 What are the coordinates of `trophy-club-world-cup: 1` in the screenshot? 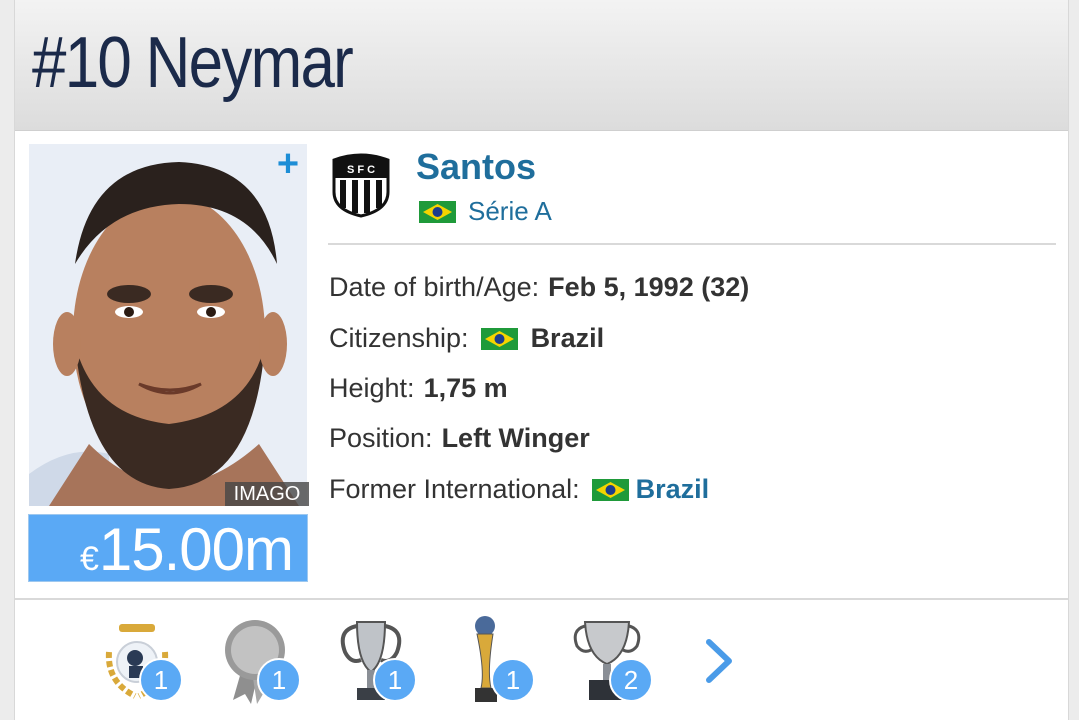 It's located at (493, 660).